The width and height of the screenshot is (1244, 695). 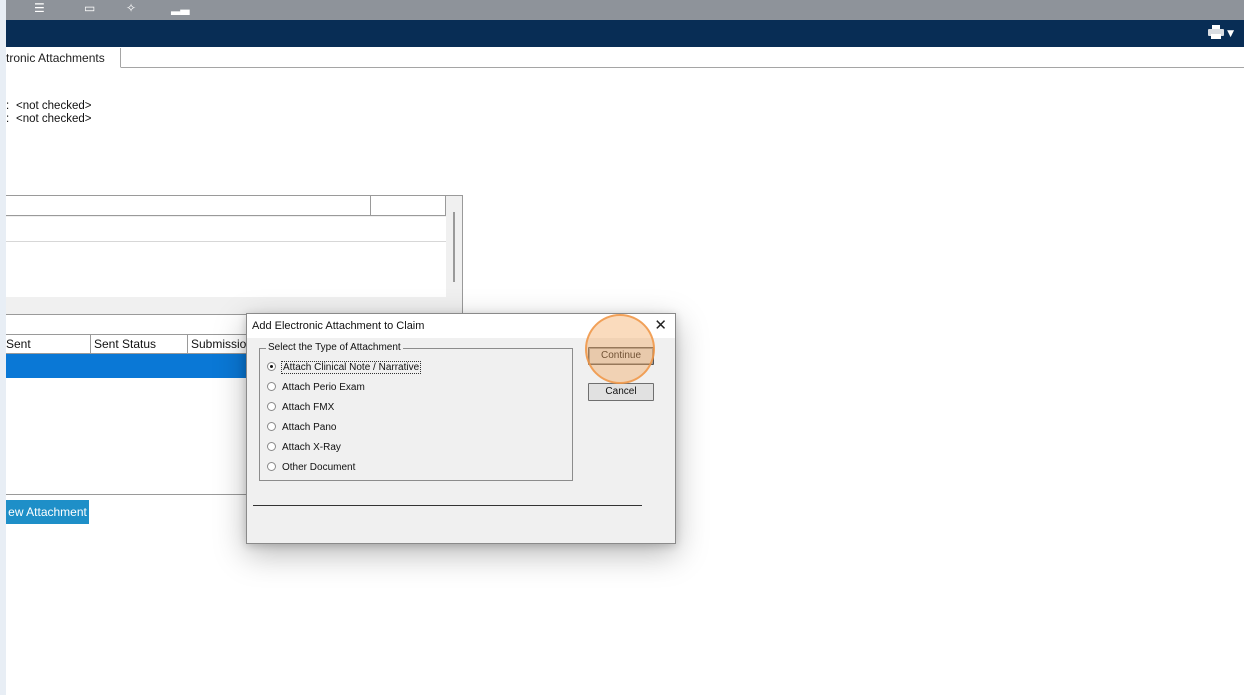 I want to click on radio-label: Attach Perio Exam, so click(x=323, y=387).